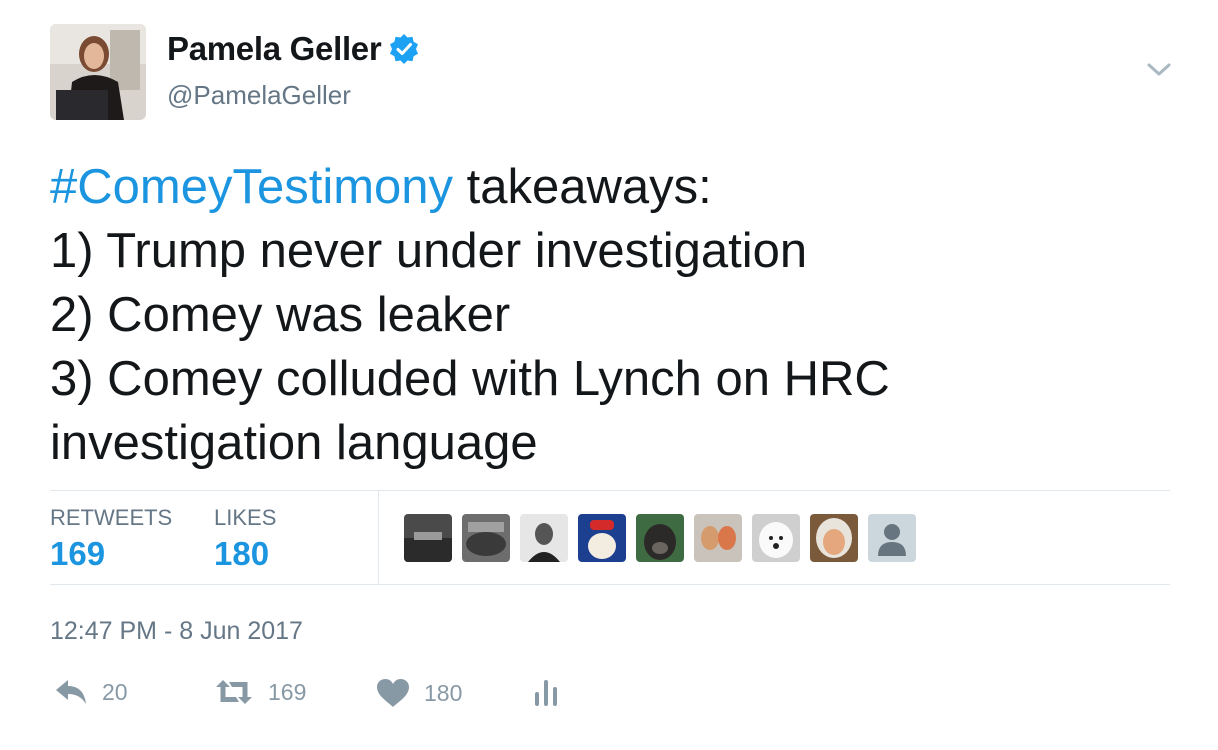  Describe the element at coordinates (234, 692) in the screenshot. I see `retweet-icon` at that location.